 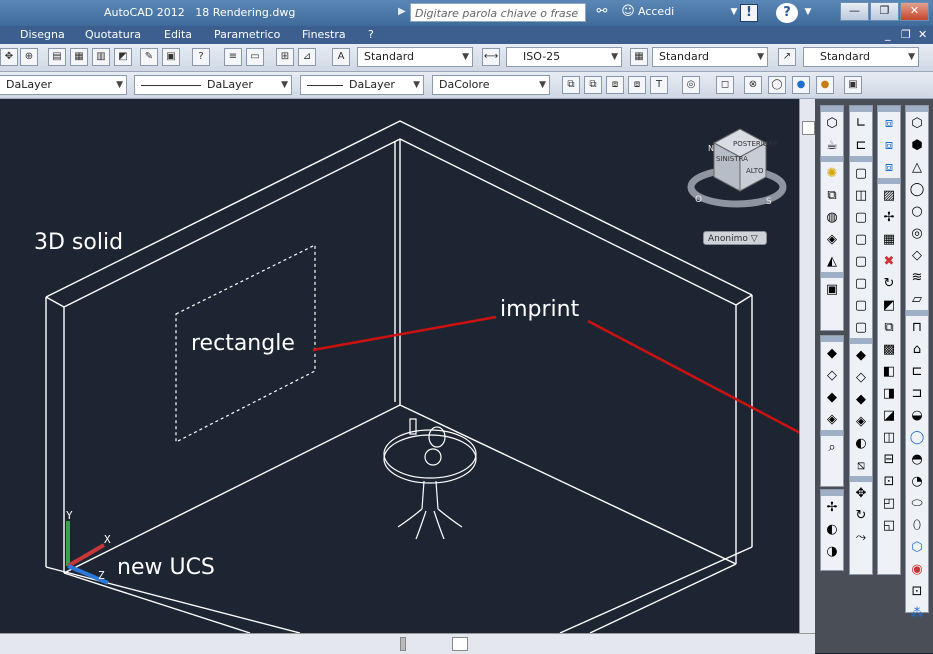 What do you see at coordinates (917, 277) in the screenshot?
I see `mesh-smooth-icon: ≋` at bounding box center [917, 277].